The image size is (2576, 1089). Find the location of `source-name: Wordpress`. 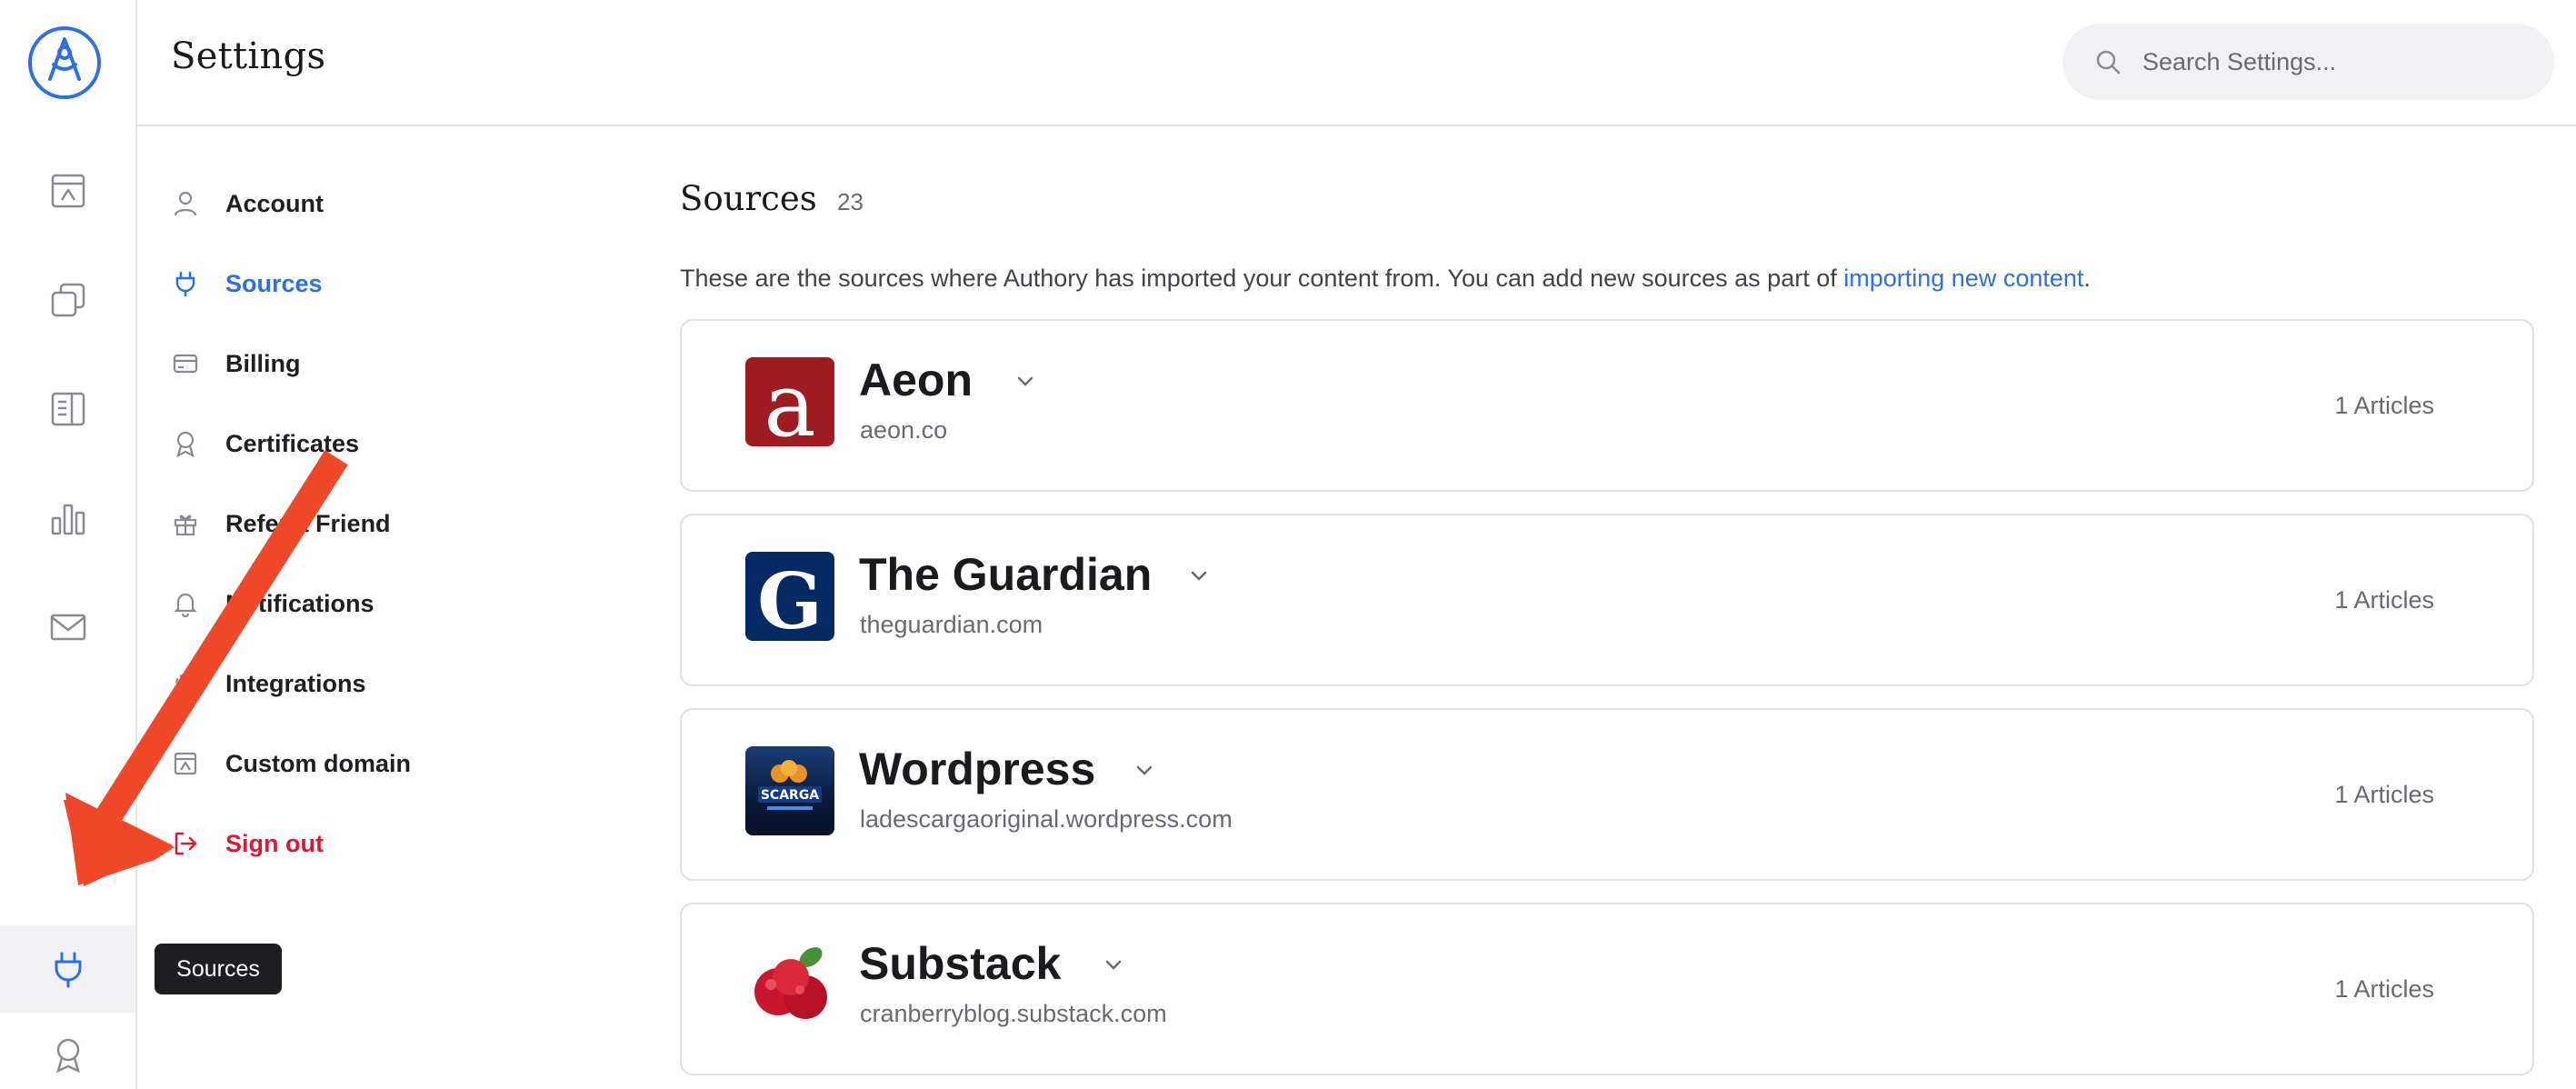

source-name: Wordpress is located at coordinates (978, 769).